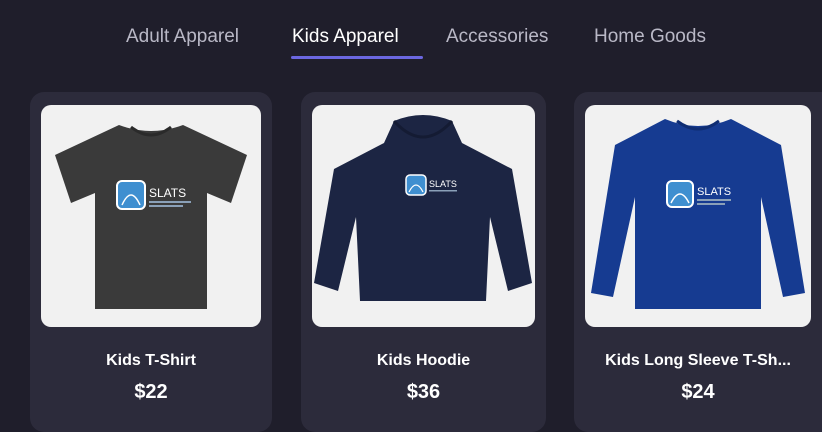  I want to click on tab-kids-apparel: Kids Apparel, so click(345, 37).